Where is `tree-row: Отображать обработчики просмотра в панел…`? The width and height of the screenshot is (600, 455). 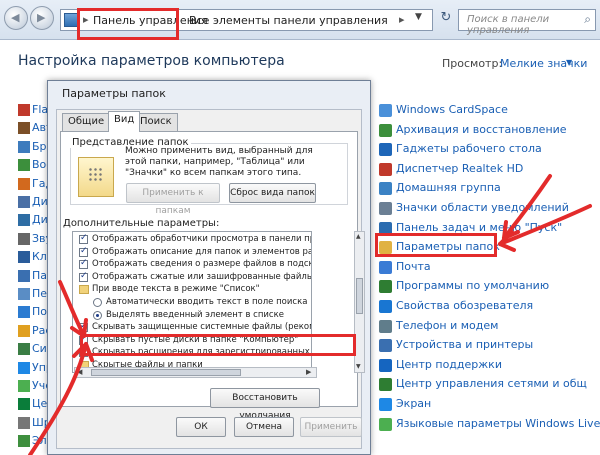
tree-row: Отображать обработчики просмотра в панел… is located at coordinates (192, 240).